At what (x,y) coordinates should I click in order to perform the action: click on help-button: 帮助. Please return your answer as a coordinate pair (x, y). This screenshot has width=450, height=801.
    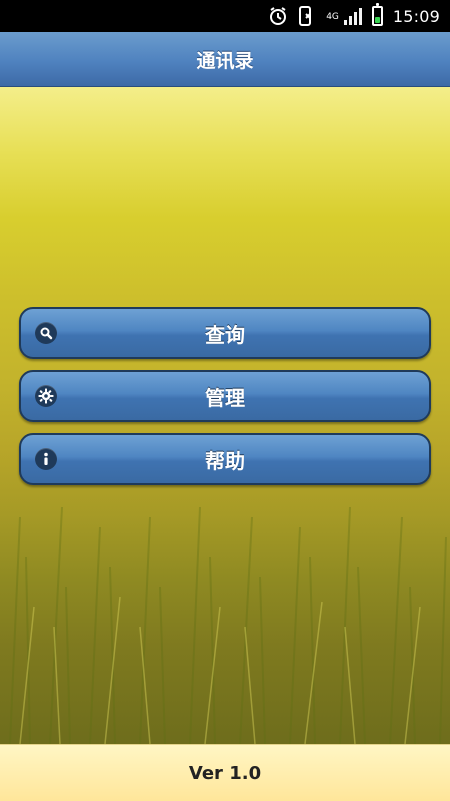
    Looking at the image, I should click on (225, 459).